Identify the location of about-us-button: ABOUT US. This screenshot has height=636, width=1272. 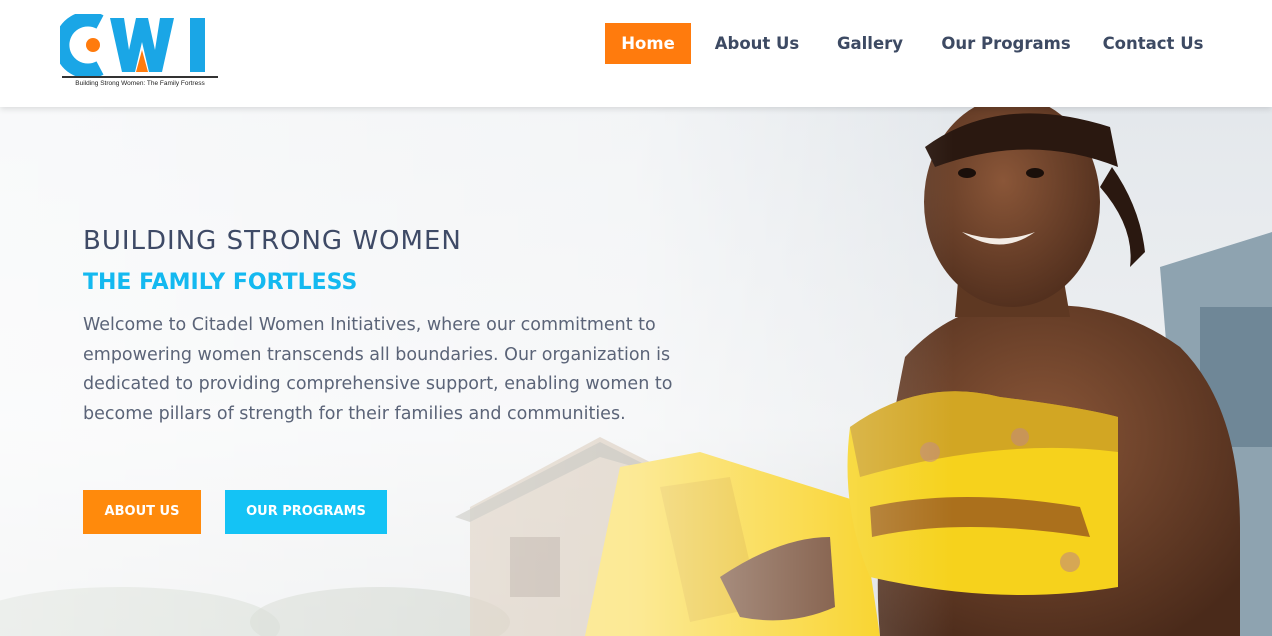
(142, 512).